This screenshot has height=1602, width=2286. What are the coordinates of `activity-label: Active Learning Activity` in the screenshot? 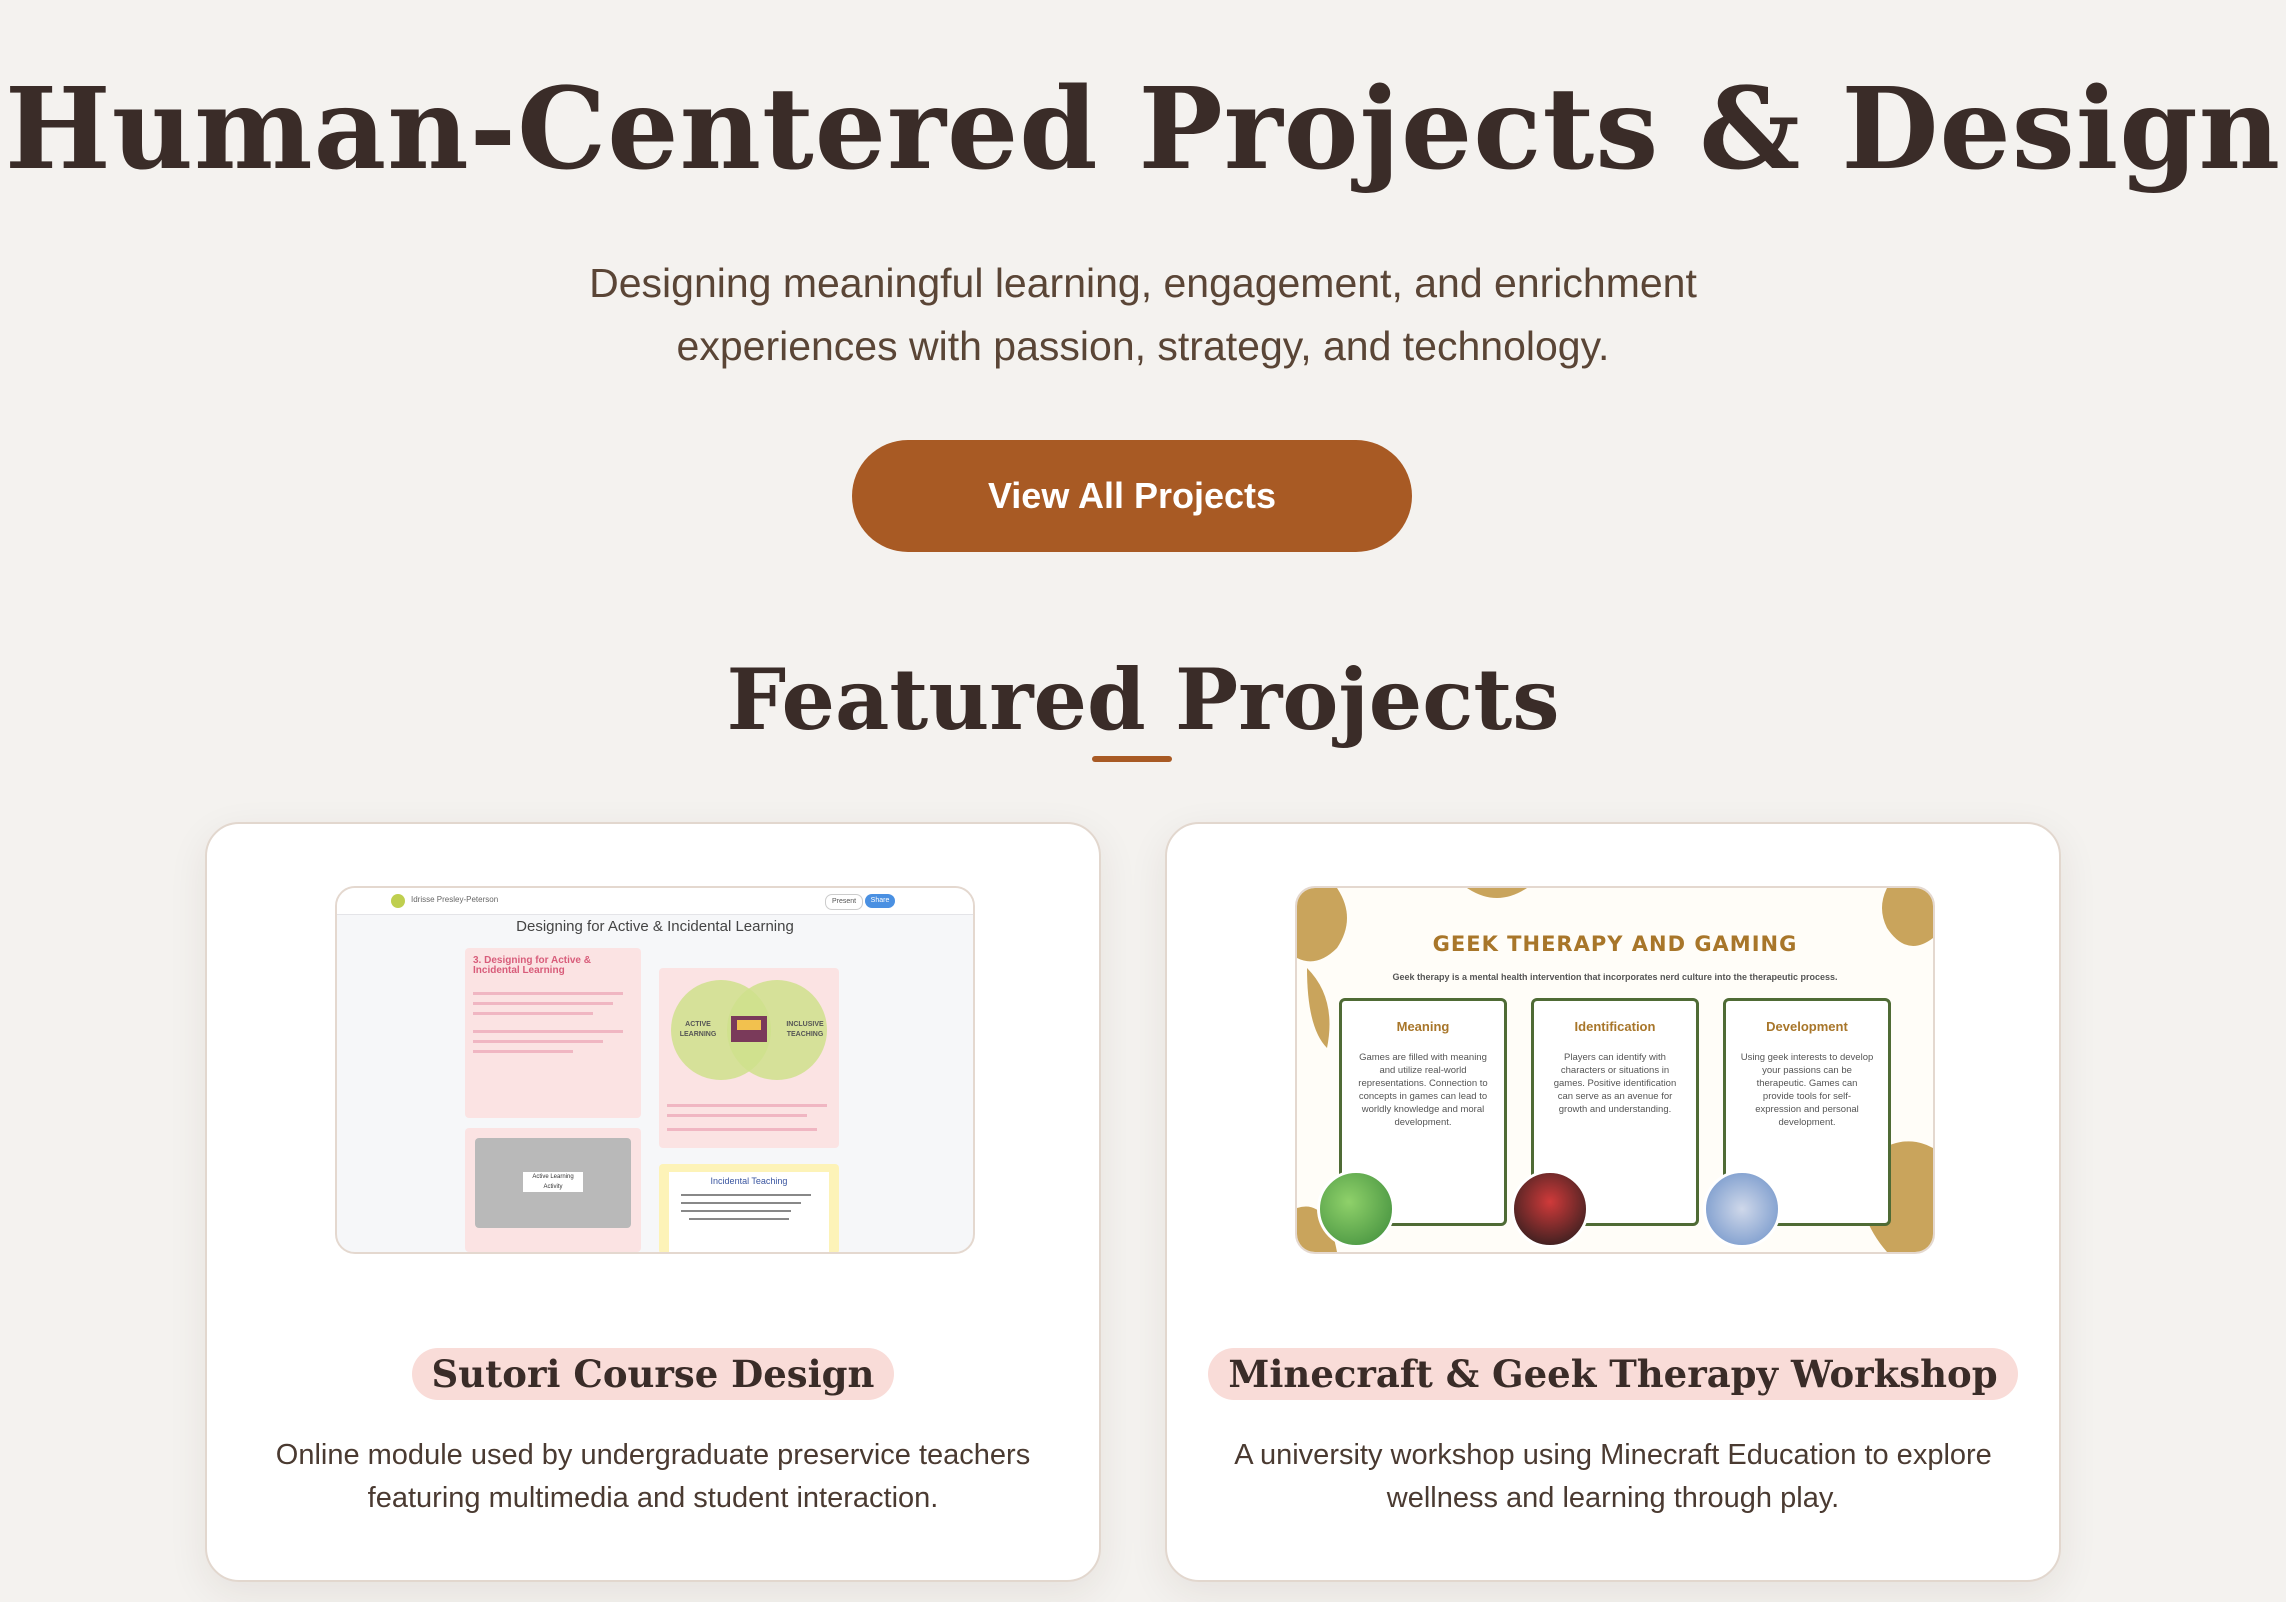 It's located at (553, 1182).